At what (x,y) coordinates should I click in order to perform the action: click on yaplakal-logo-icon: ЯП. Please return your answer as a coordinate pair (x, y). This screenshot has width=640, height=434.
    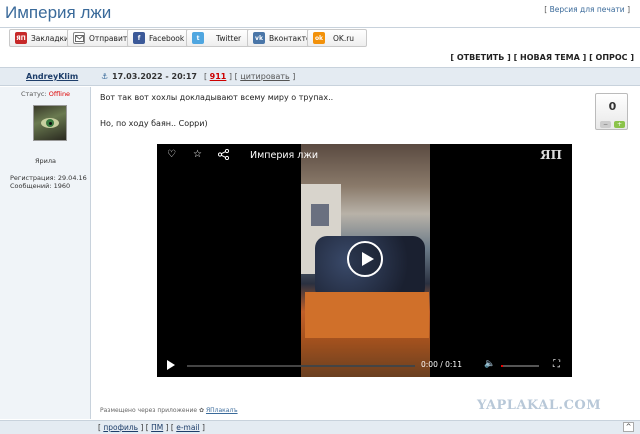
    Looking at the image, I should click on (551, 155).